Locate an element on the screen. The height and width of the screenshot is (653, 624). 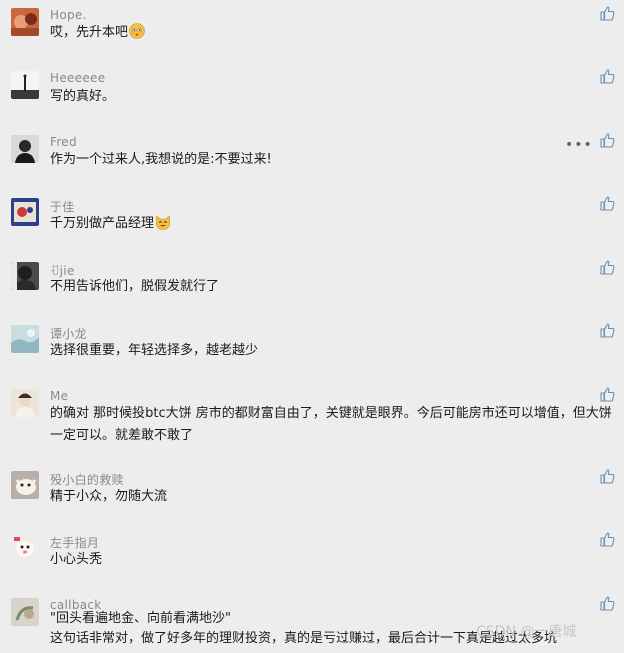
comment-text: 小心头秃 is located at coordinates (76, 559).